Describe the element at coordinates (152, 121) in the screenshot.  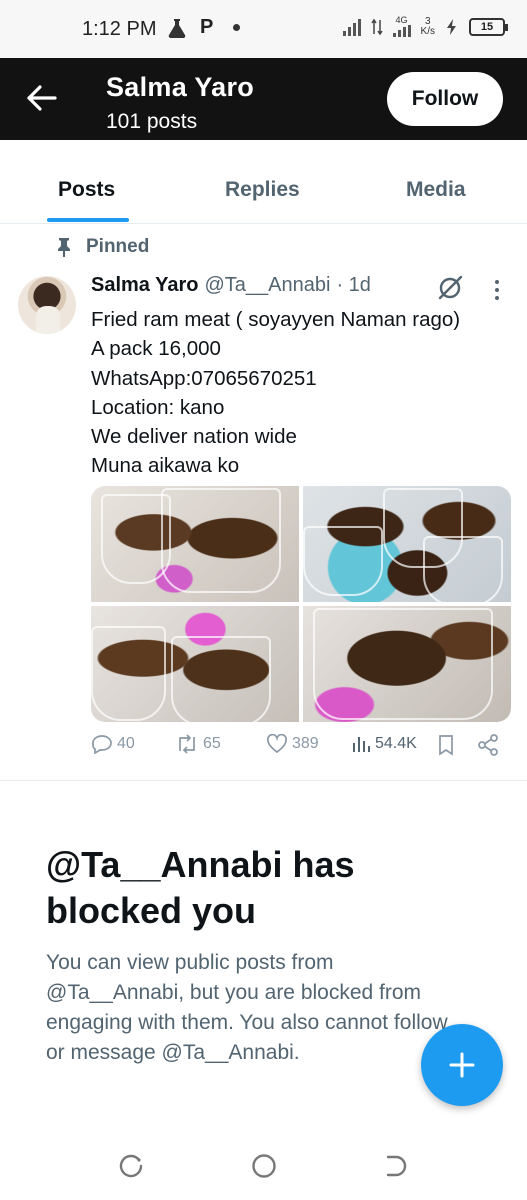
I see `posts-count: 101 posts` at that location.